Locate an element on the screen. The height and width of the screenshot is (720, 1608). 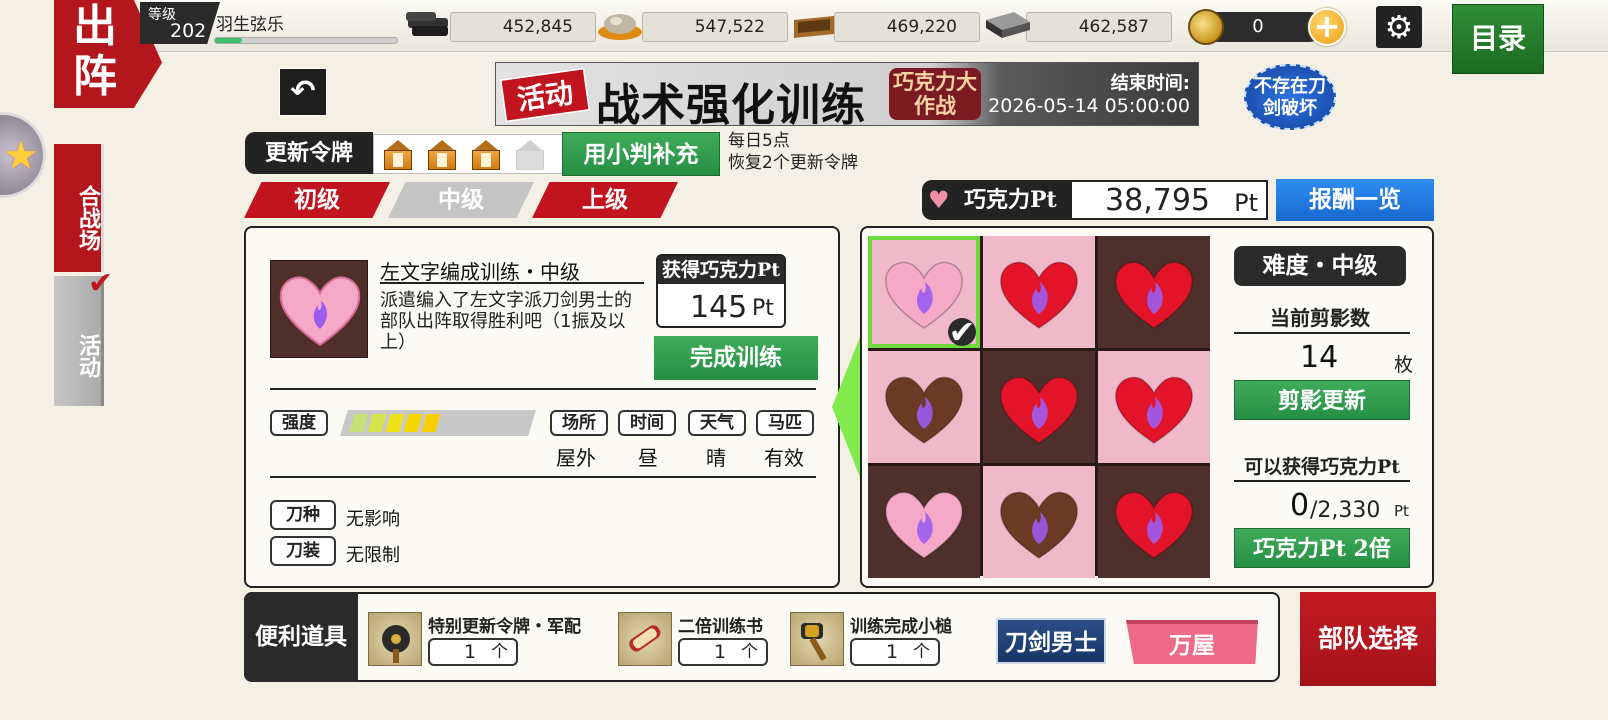
condition-time-value: 昼 is located at coordinates (648, 458).